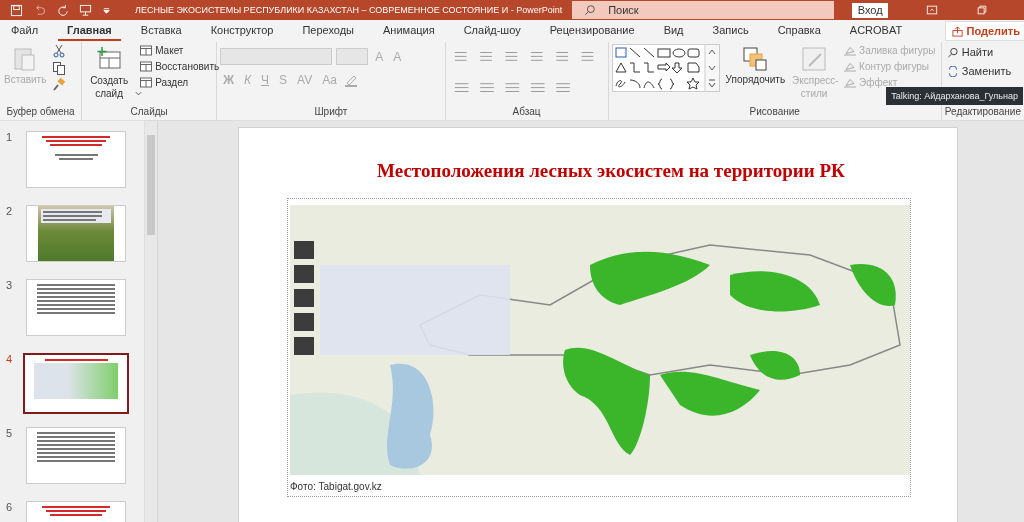 This screenshot has height=522, width=1024. Describe the element at coordinates (149, 112) in the screenshot. I see `group-label: Слайды` at that location.